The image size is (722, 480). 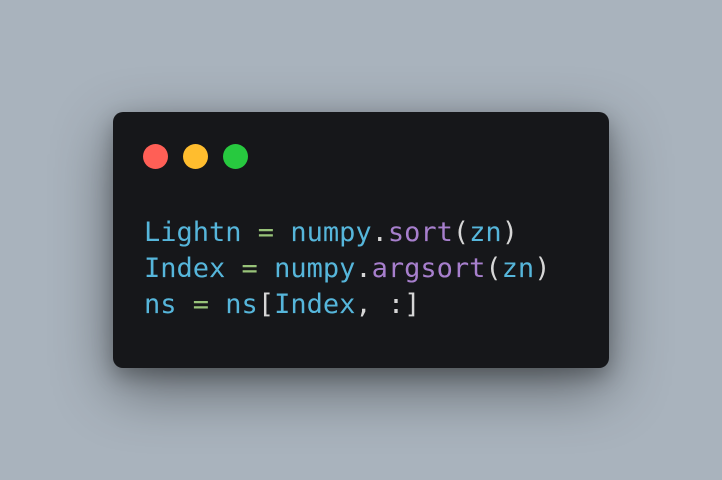 I want to click on code-token-identifier: Lightn, so click(x=193, y=232).